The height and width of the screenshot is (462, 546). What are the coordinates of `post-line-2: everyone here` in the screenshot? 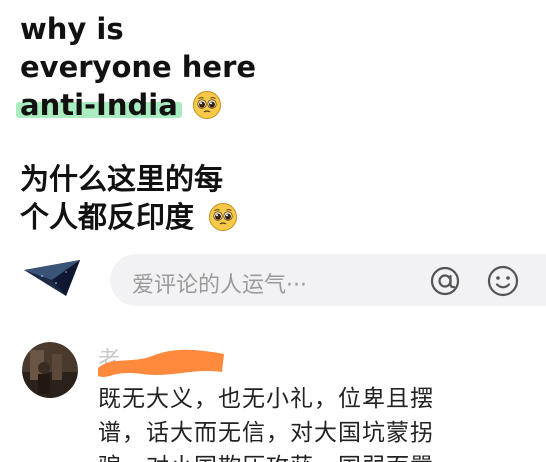 It's located at (138, 67).